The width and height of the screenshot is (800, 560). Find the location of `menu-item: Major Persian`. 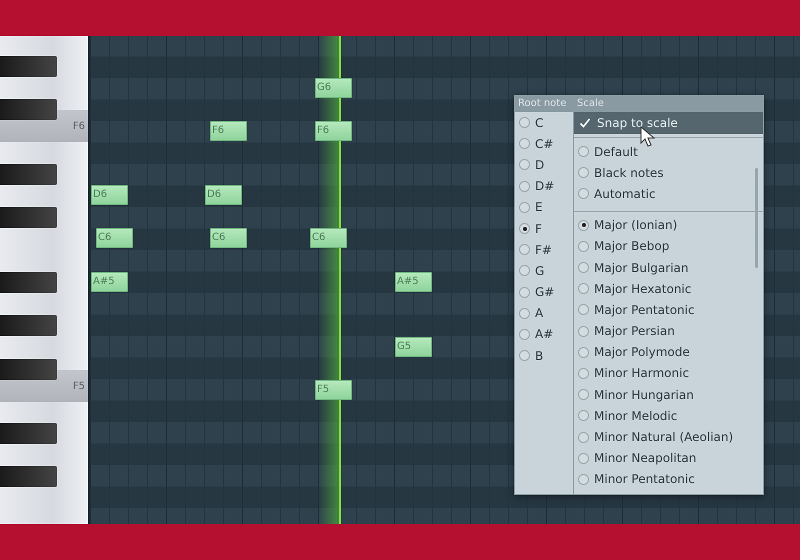

menu-item: Major Persian is located at coordinates (634, 331).